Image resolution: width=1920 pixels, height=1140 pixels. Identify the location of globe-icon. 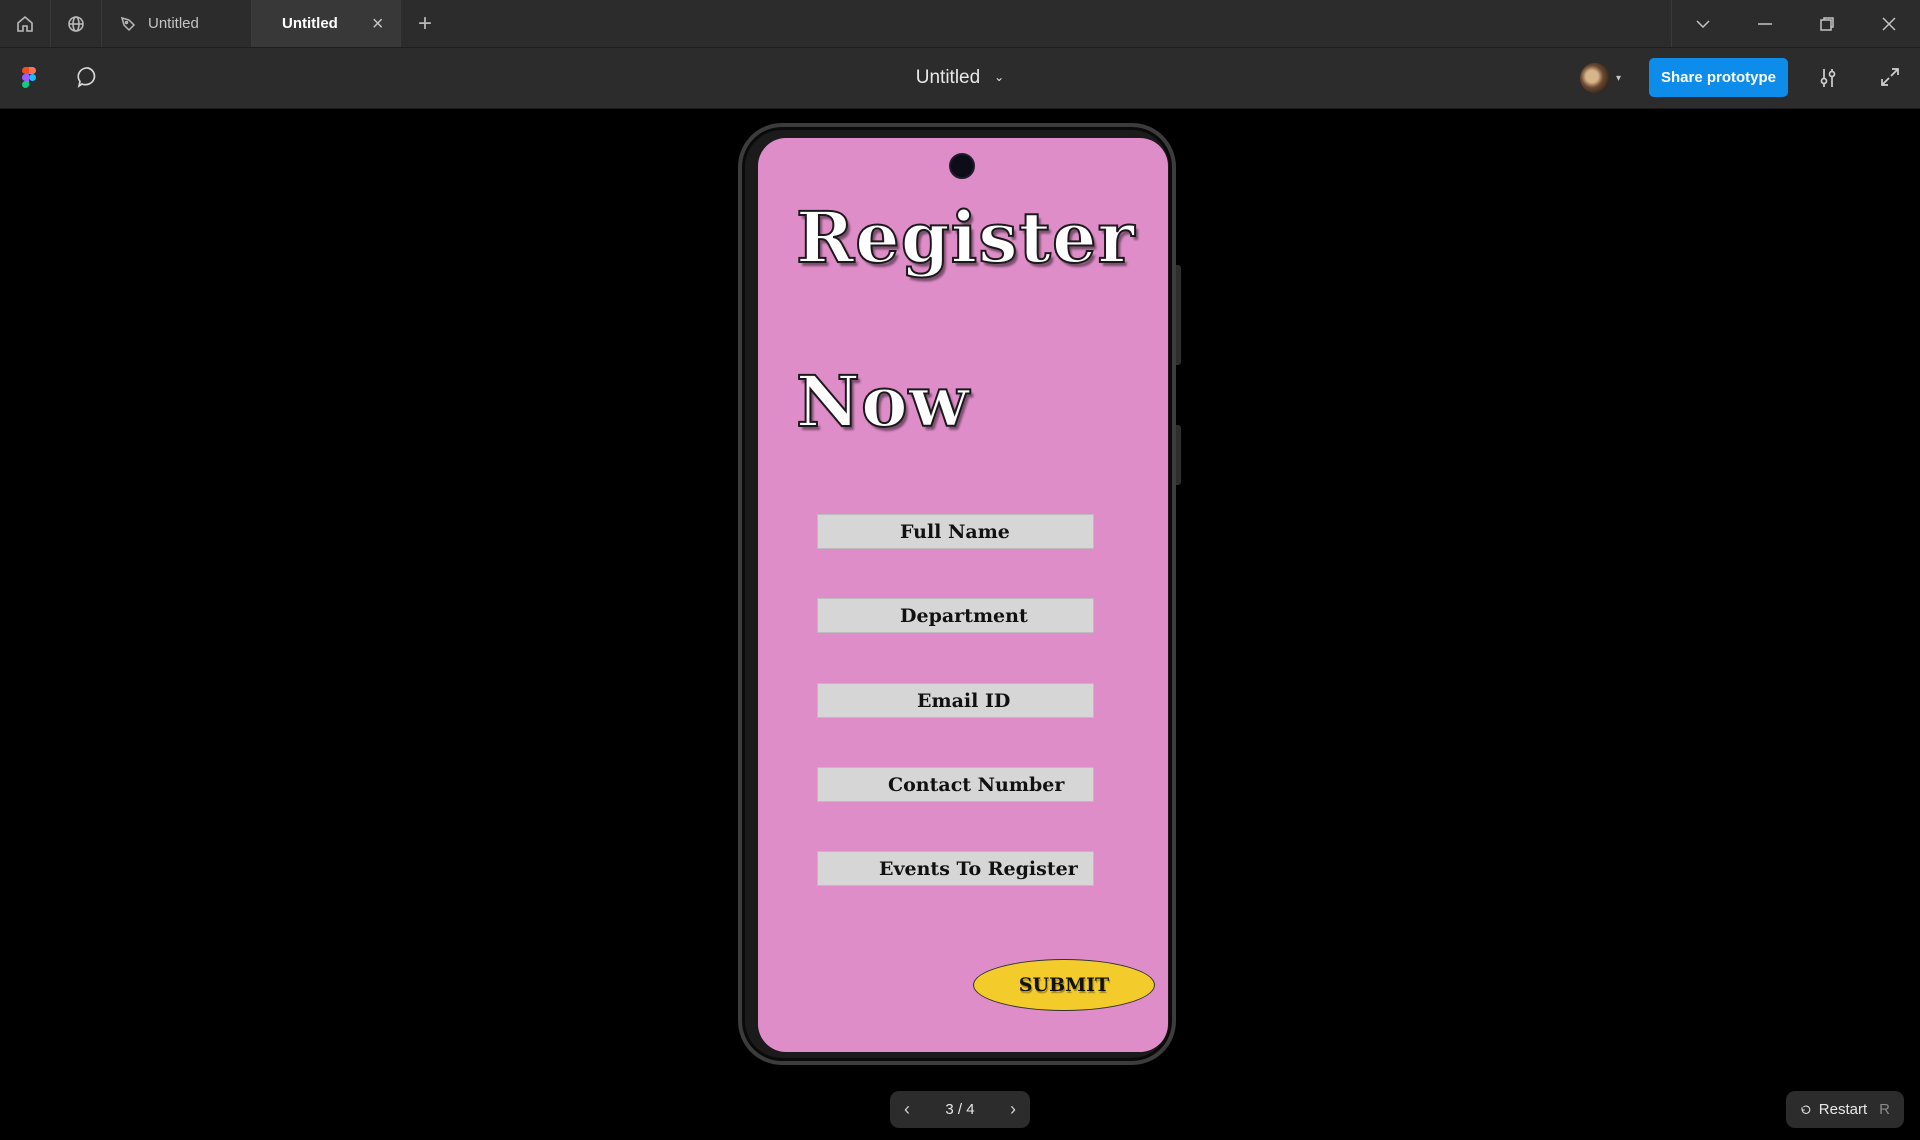
(76, 23).